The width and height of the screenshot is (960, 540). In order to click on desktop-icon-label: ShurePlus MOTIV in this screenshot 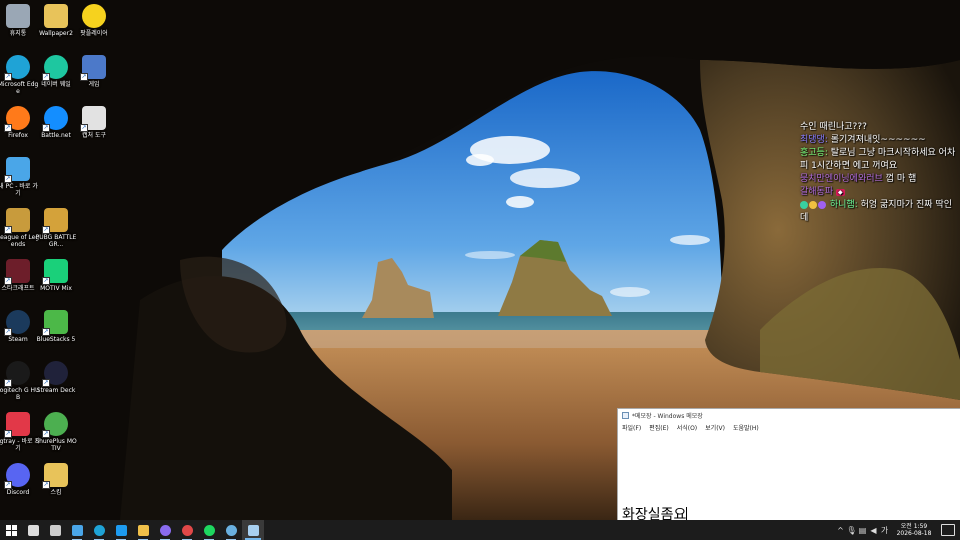, I will do `click(56, 445)`.